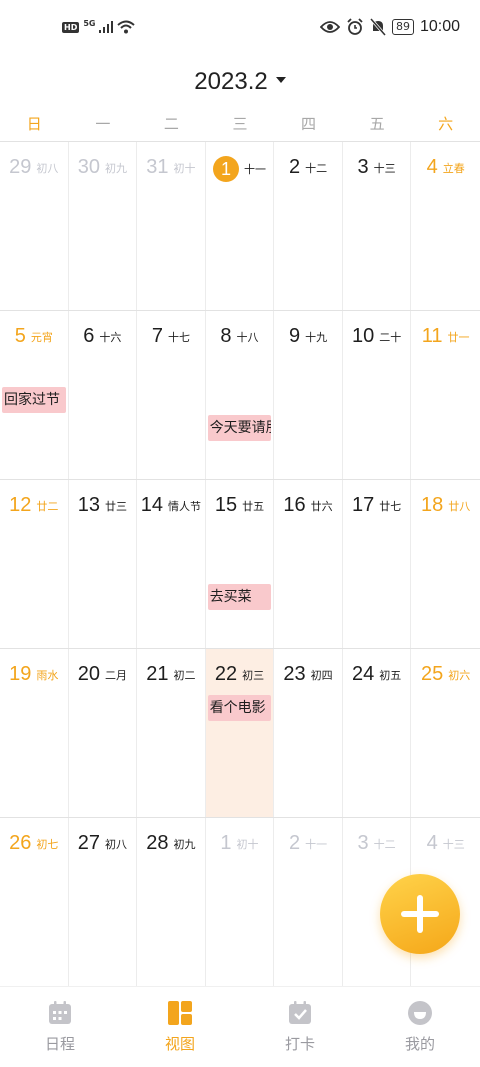 The image size is (480, 1067). Describe the element at coordinates (308, 564) in the screenshot. I see `day-cell: 16 廿六` at that location.